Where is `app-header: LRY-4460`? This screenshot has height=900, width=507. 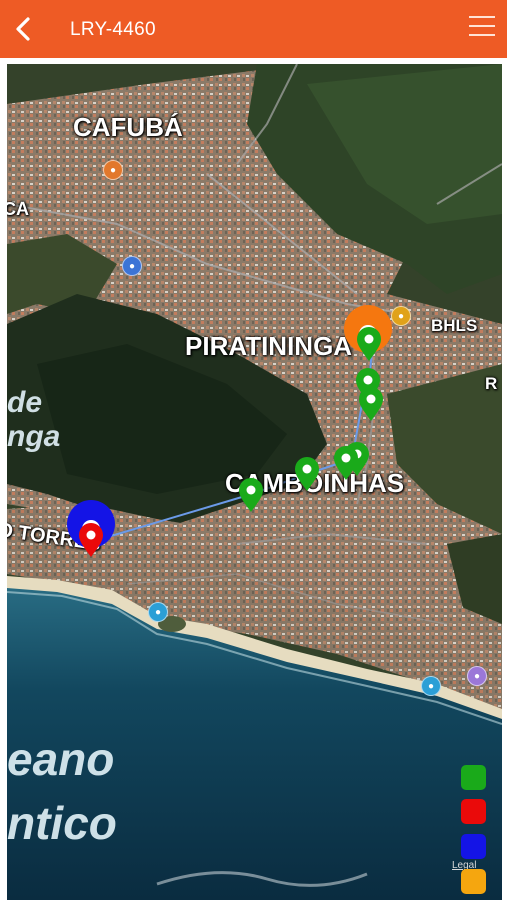
app-header: LRY-4460 is located at coordinates (253, 29).